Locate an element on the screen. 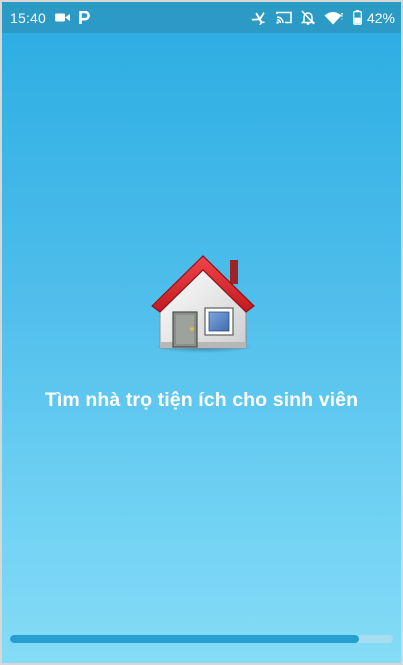 The height and width of the screenshot is (665, 403). status-bar-left: 15:40 is located at coordinates (50, 18).